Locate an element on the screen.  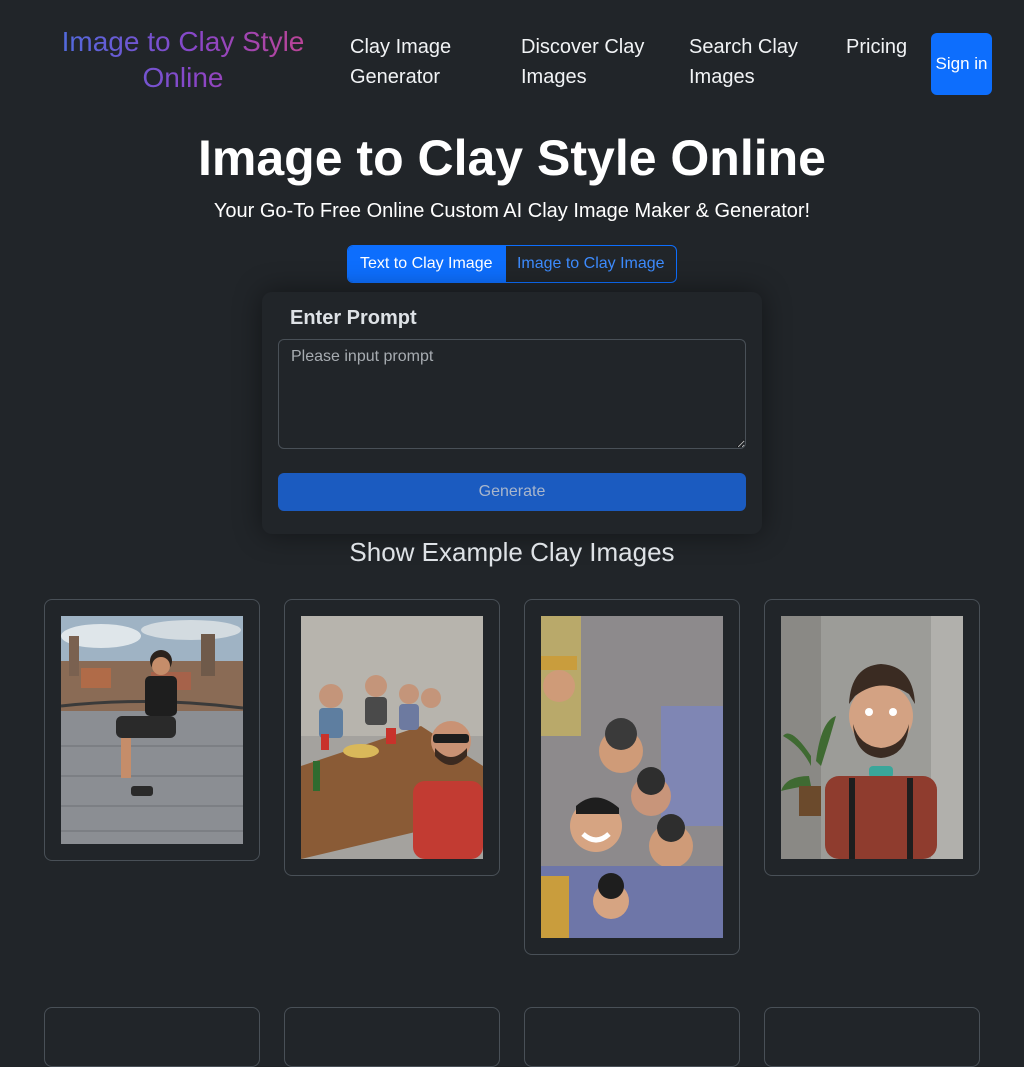
sign-in-button: Sign in is located at coordinates (961, 64).